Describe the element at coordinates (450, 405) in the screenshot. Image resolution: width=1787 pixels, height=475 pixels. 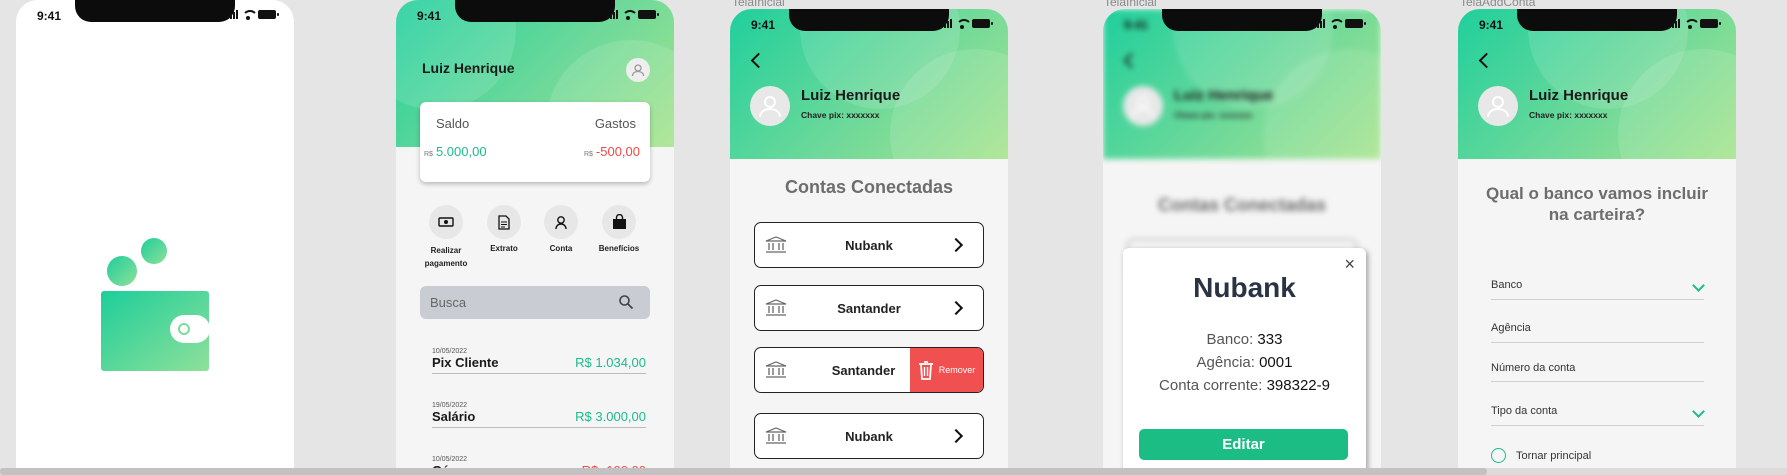
I see `transaction-date: 19/05/2022` at that location.